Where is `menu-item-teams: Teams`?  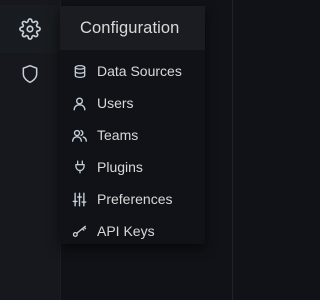 menu-item-teams: Teams is located at coordinates (132, 135).